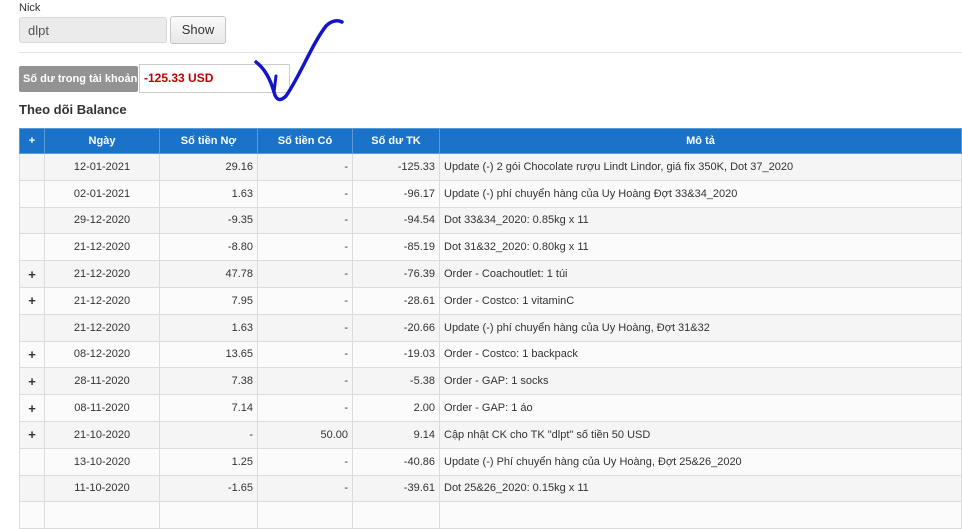 The height and width of the screenshot is (529, 962). Describe the element at coordinates (396, 327) in the screenshot. I see `cell-balance: -20.66` at that location.